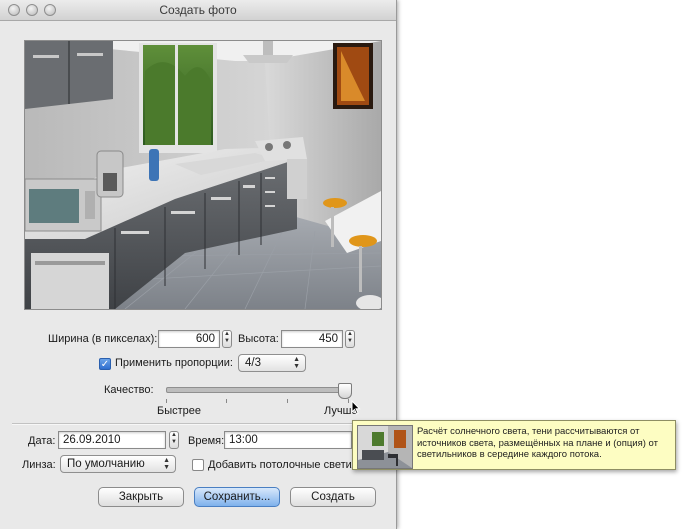 Image resolution: width=683 pixels, height=529 pixels. Describe the element at coordinates (141, 497) in the screenshot. I see `close-button: Закрыть` at that location.